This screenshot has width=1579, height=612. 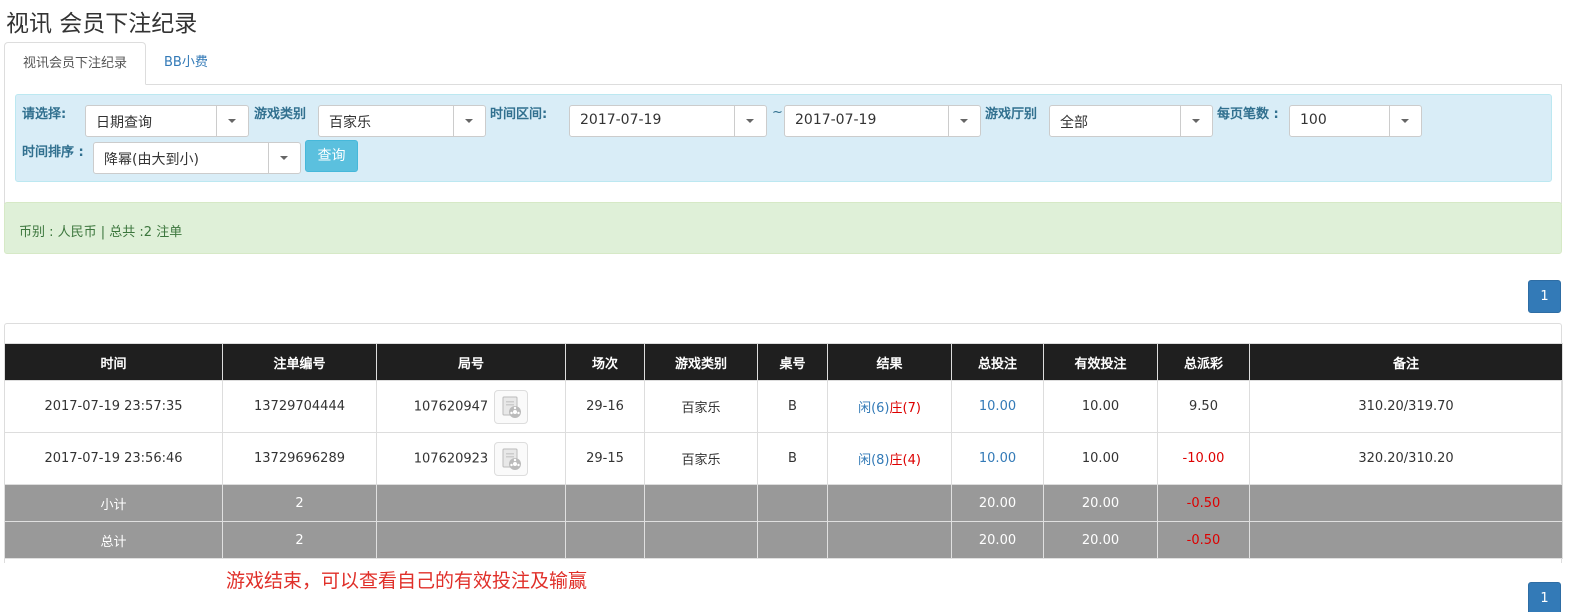 What do you see at coordinates (1100, 406) in the screenshot?
I see `cell-valid-bet: 10.00` at bounding box center [1100, 406].